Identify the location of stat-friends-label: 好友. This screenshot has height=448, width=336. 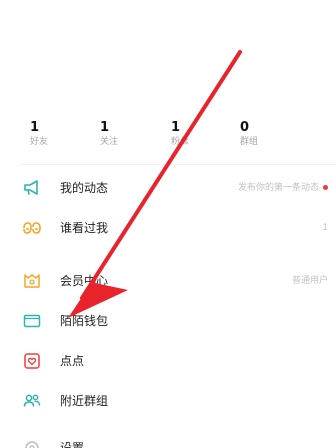
(39, 142).